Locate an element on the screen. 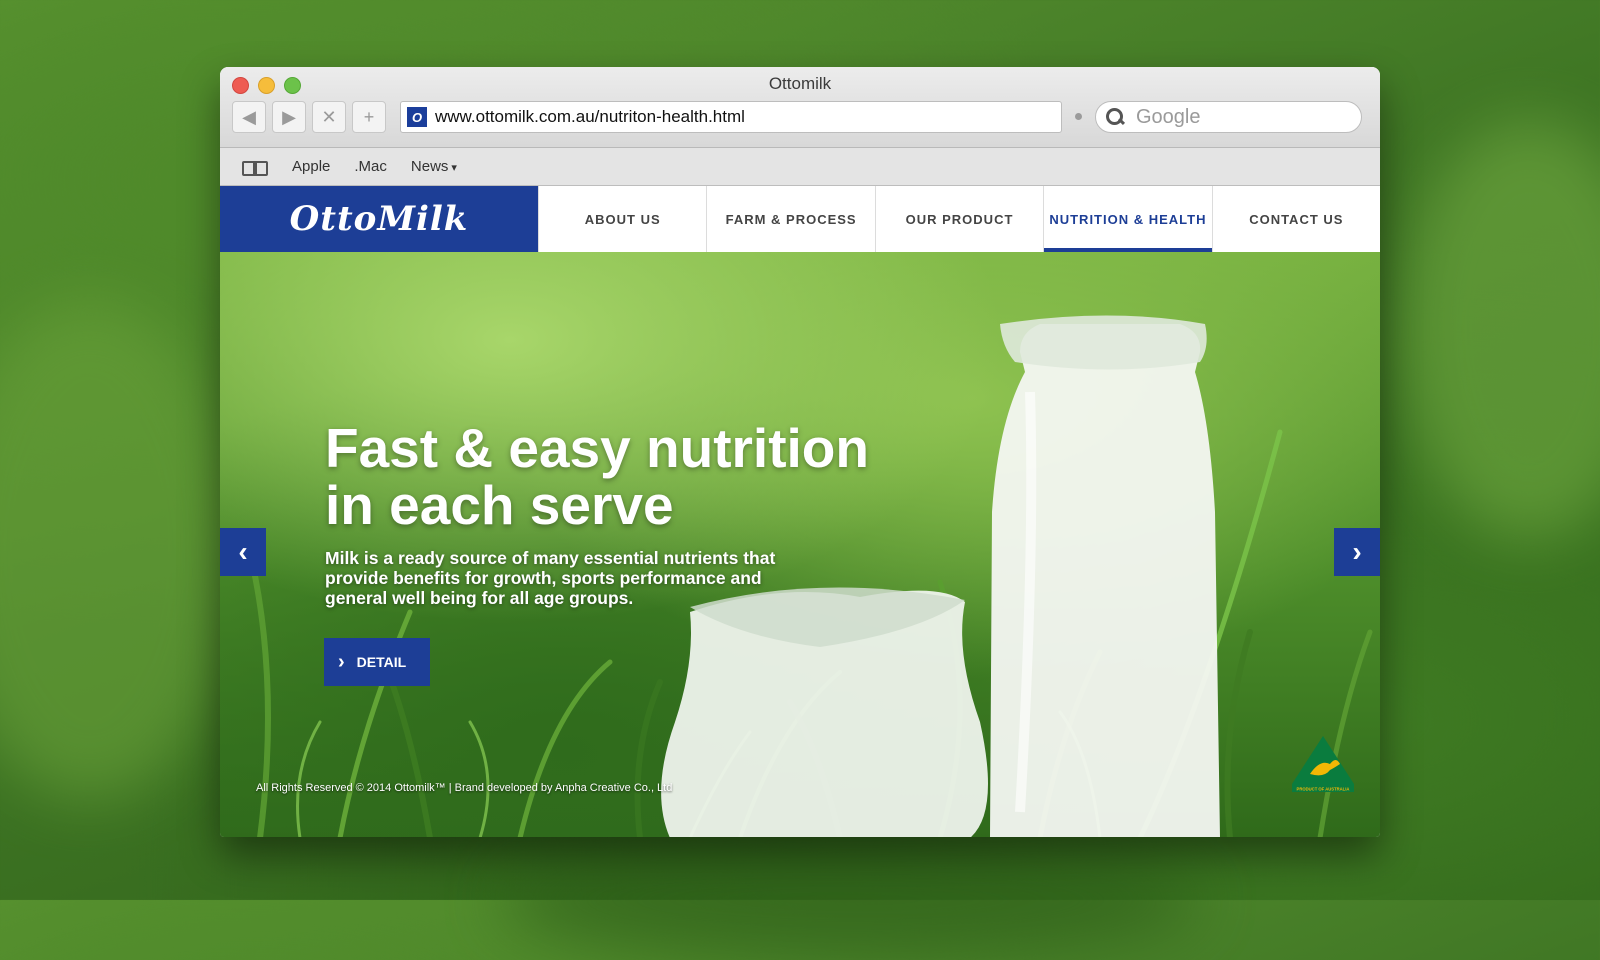 This screenshot has width=1600, height=960. next-slide-button: › is located at coordinates (1357, 552).